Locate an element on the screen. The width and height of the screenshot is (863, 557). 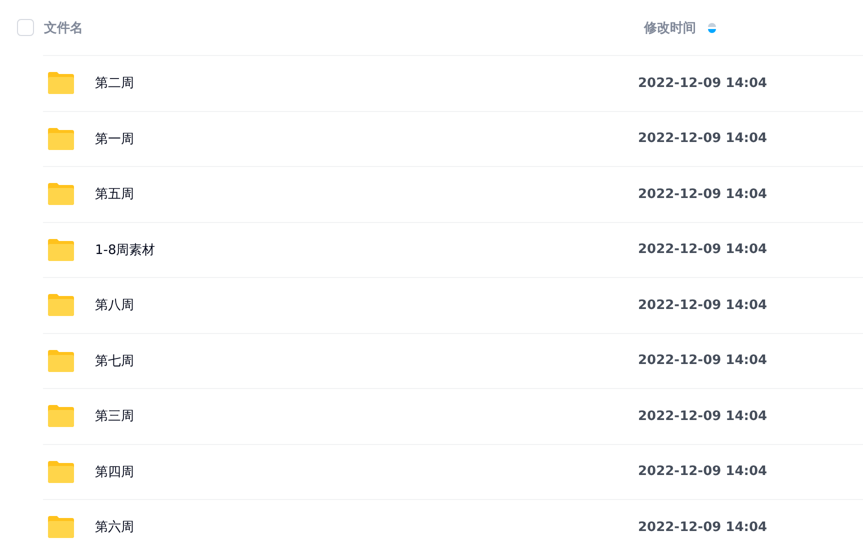
file-name: 第五周 is located at coordinates (366, 194).